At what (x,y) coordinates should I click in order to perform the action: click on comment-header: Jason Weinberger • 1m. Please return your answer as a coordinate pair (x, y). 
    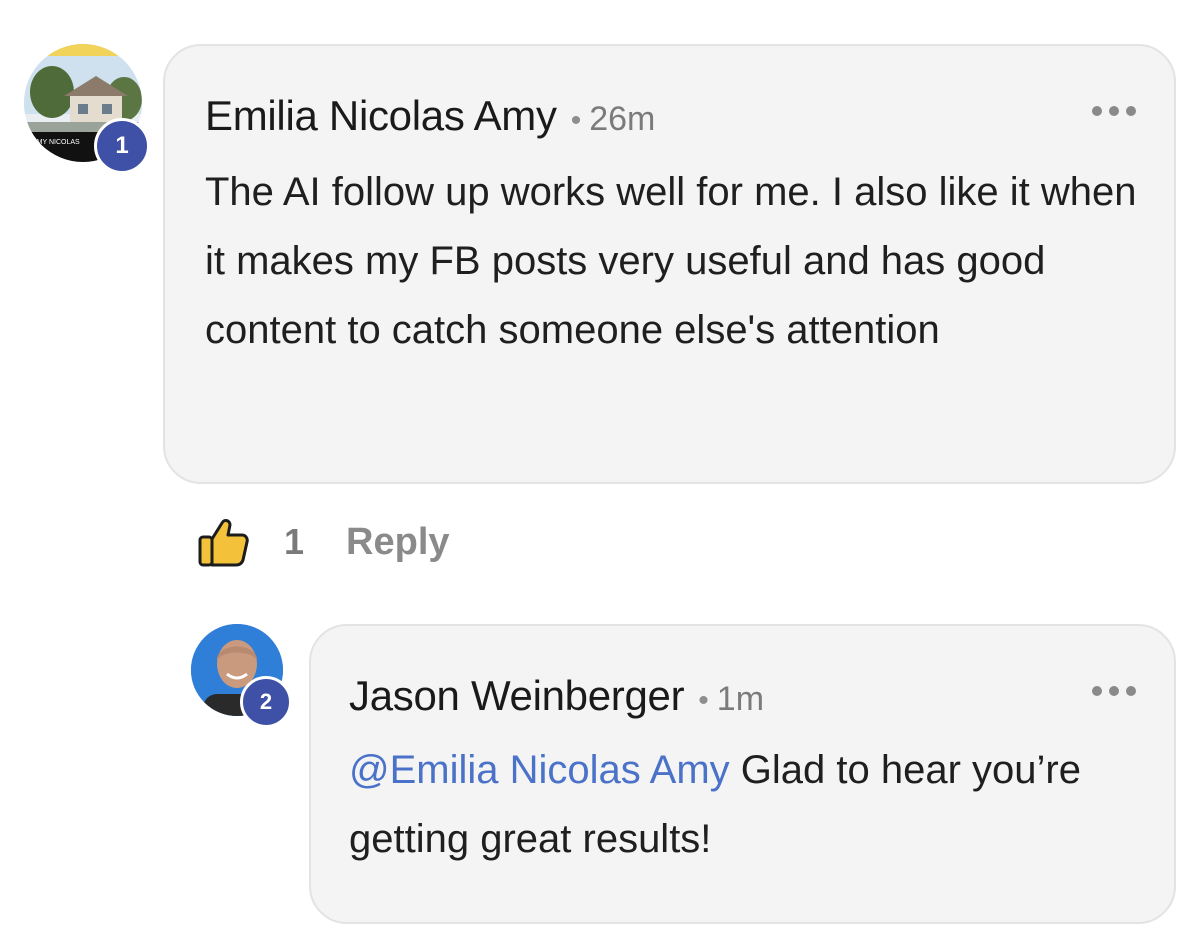
    Looking at the image, I should click on (556, 696).